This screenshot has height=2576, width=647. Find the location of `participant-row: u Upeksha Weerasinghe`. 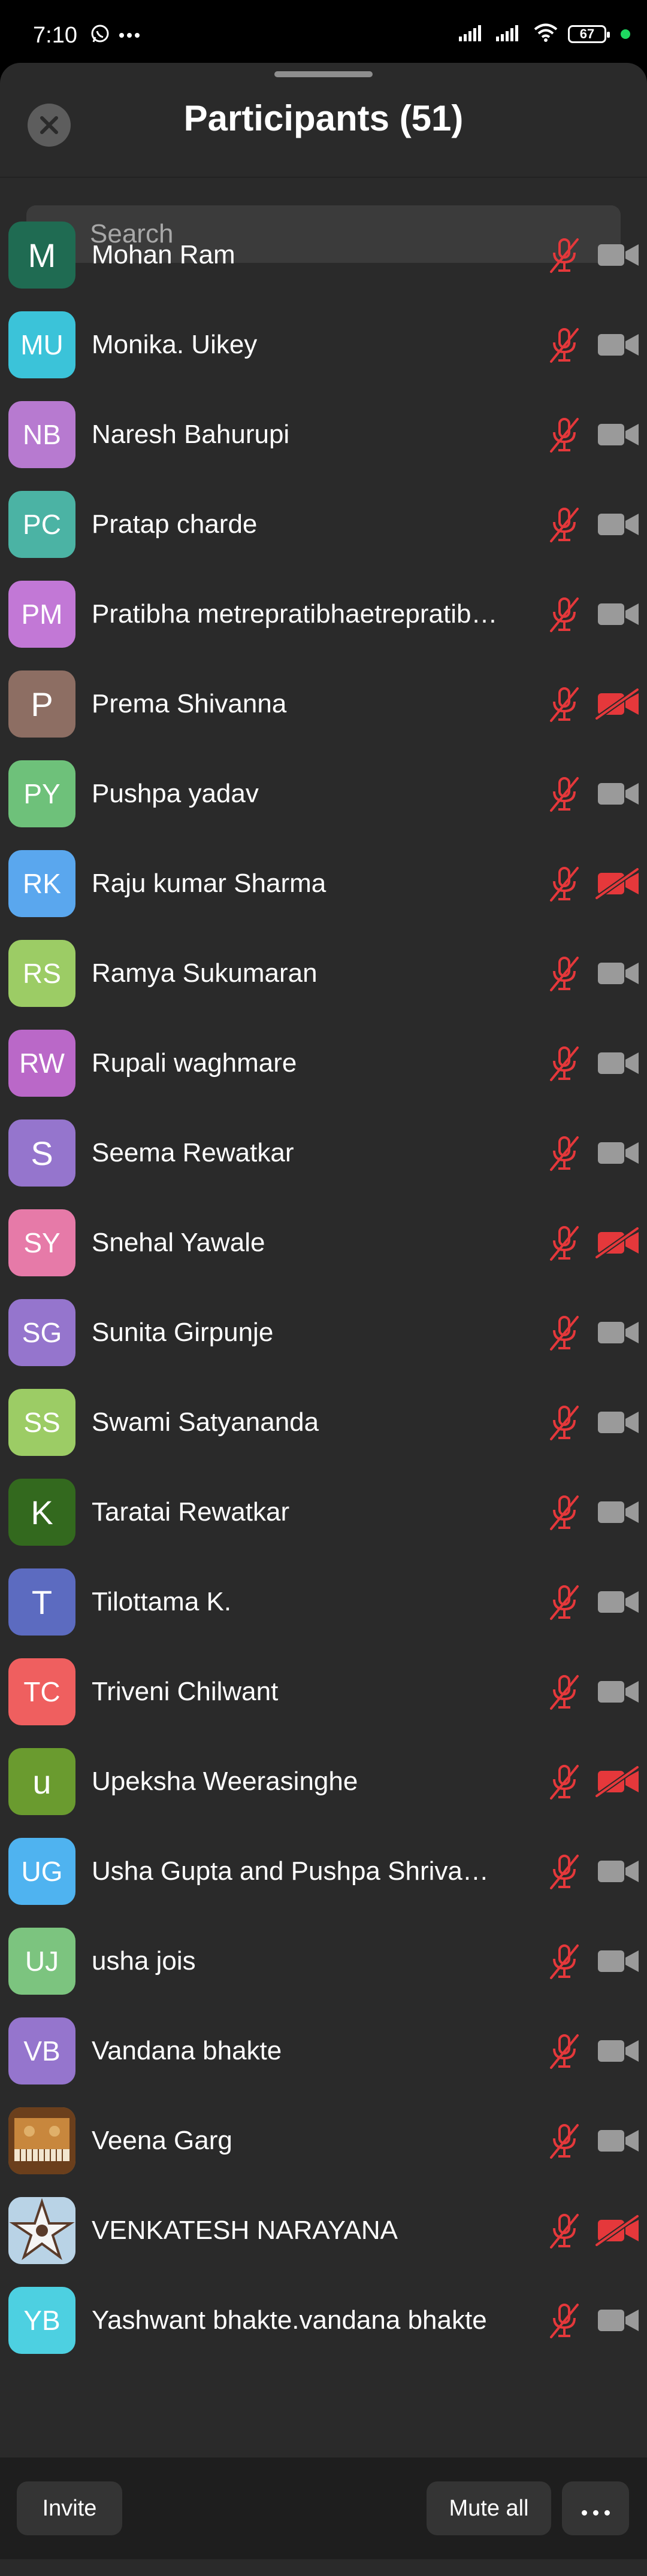

participant-row: u Upeksha Weerasinghe is located at coordinates (323, 1793).